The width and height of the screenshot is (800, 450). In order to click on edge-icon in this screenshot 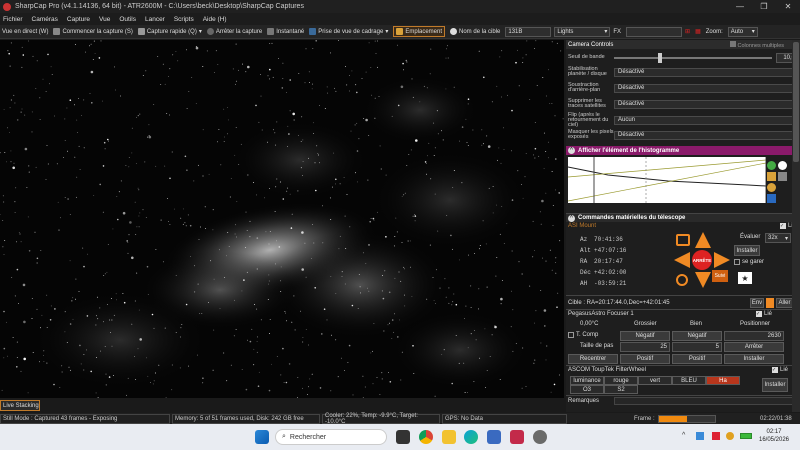, I will do `click(471, 437)`.